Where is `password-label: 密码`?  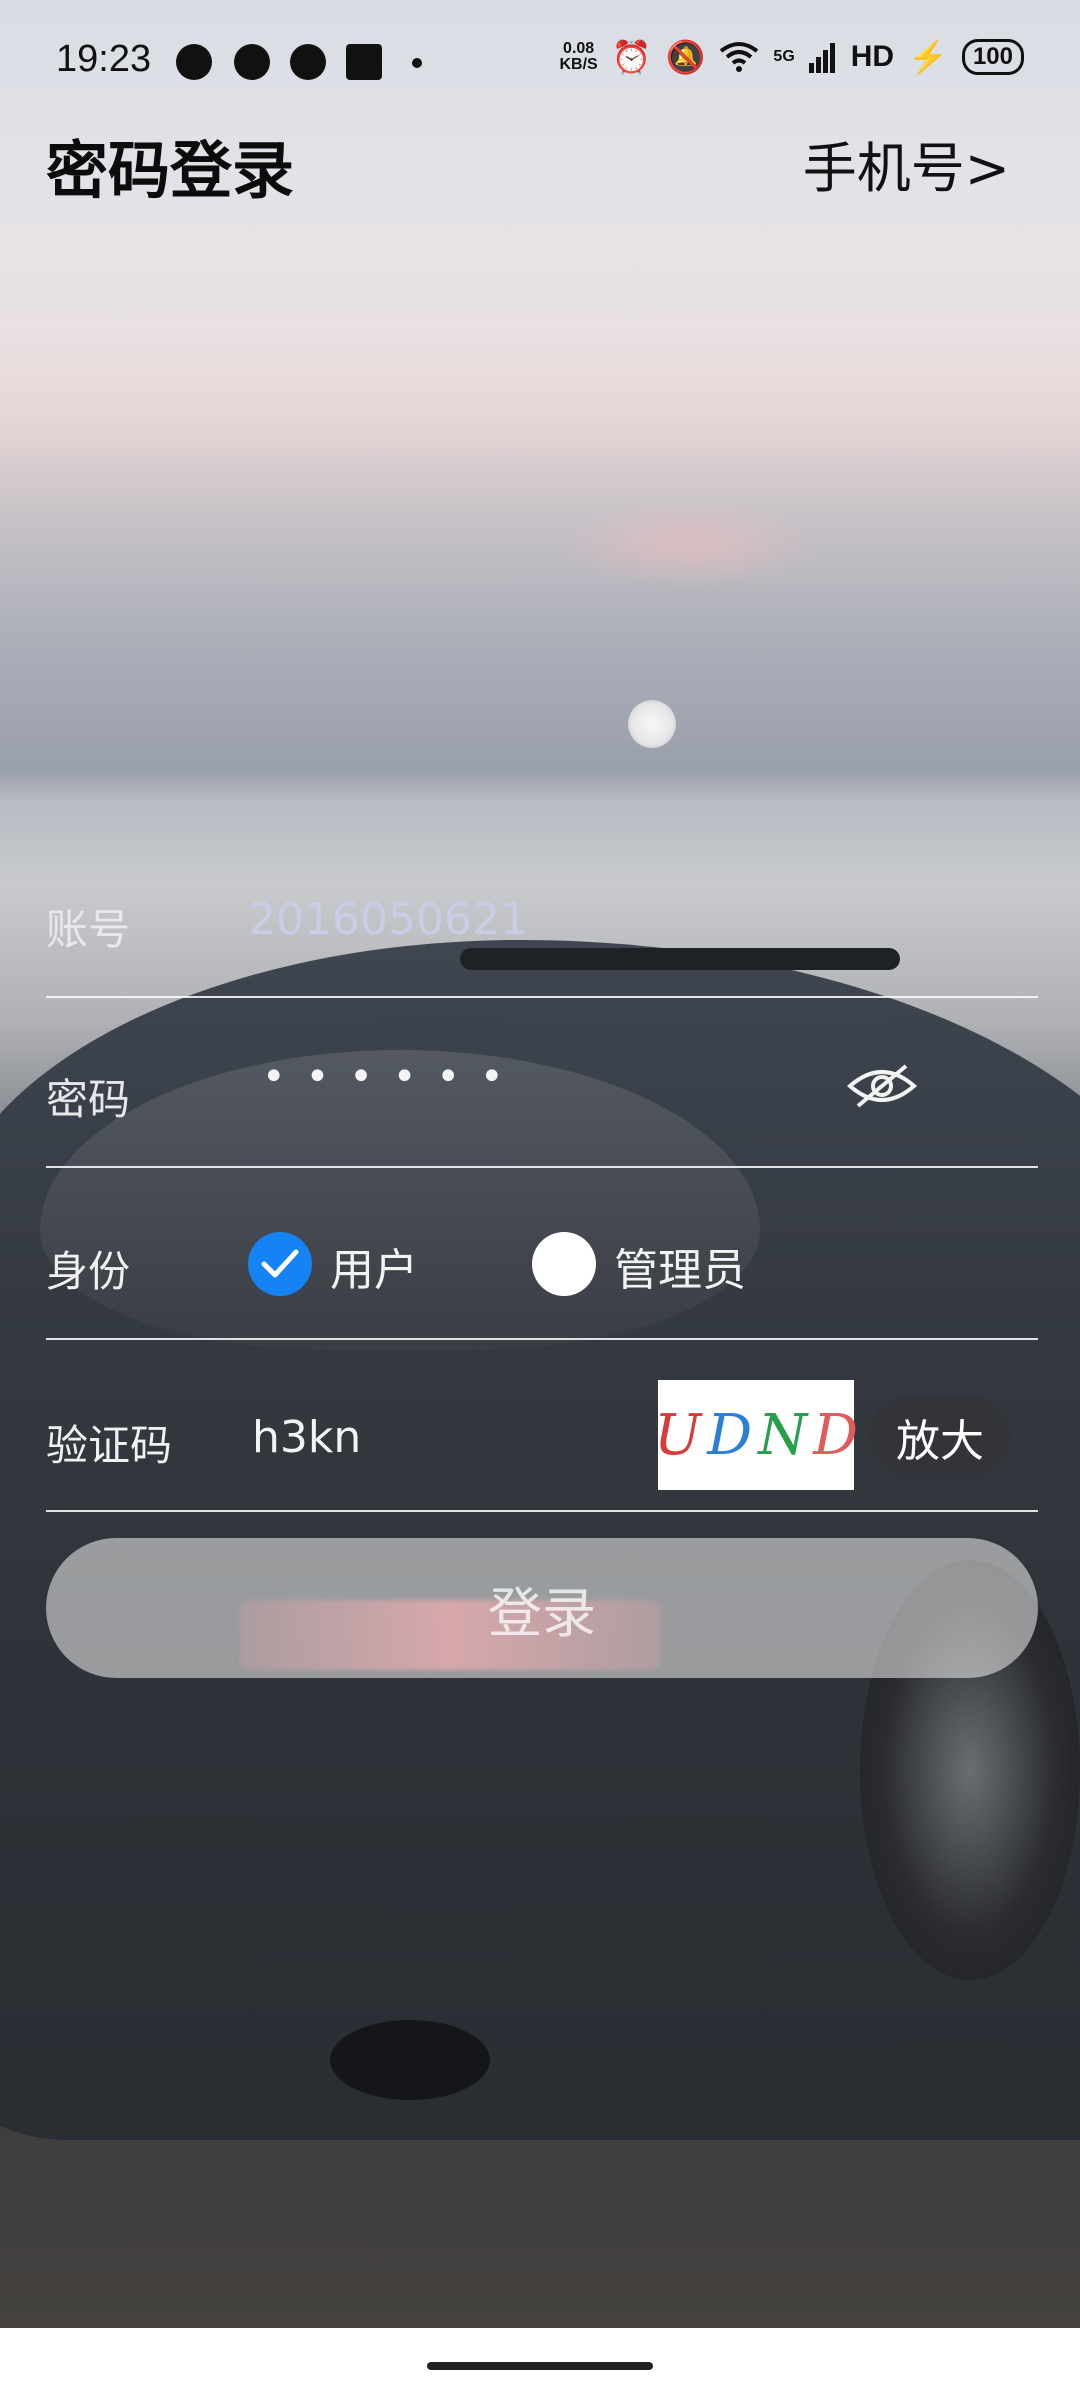 password-label: 密码 is located at coordinates (88, 1099).